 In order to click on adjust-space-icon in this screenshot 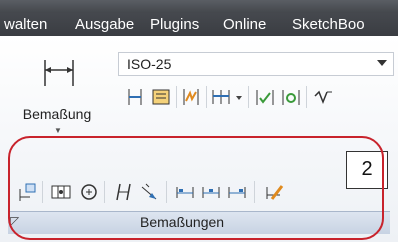, I will do `click(265, 97)`.